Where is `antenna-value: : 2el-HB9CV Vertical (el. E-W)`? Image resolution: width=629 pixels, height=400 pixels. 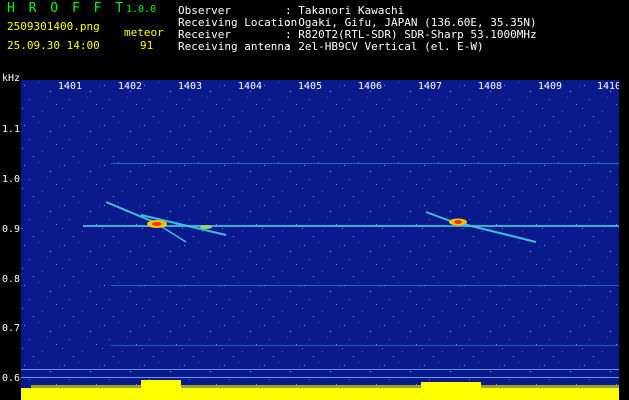
antenna-value: : 2el-HB9CV Vertical (el. E-W) is located at coordinates (384, 46).